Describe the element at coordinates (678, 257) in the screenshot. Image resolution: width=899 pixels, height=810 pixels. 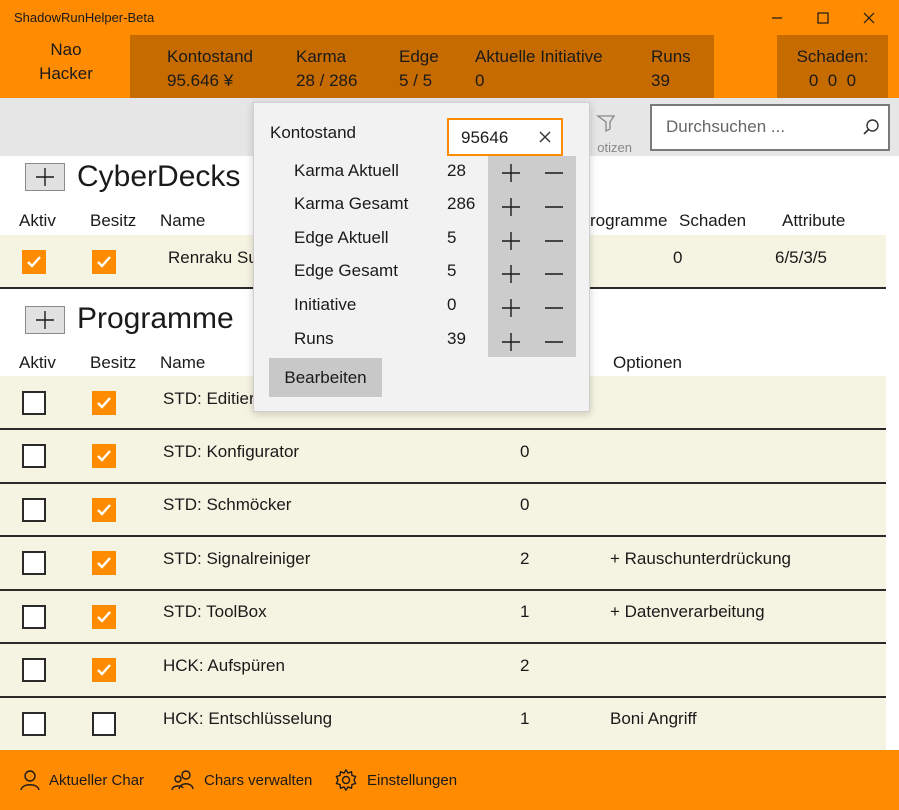
I see `cyberdeck-schaden: 0` at that location.